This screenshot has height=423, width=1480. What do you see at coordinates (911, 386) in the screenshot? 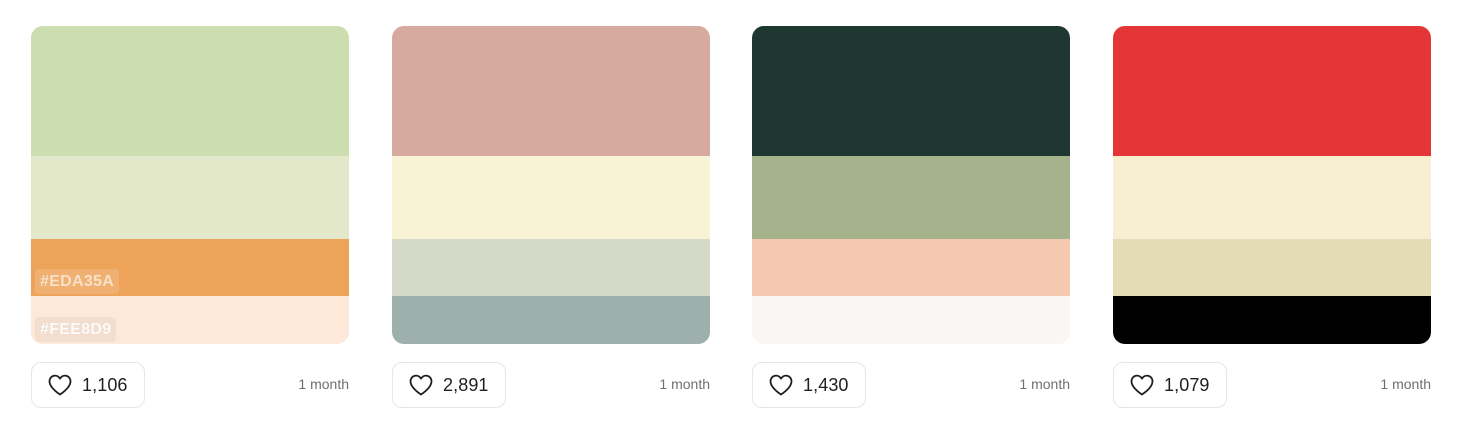
I see `palette-meta: 1,430 1 month` at bounding box center [911, 386].